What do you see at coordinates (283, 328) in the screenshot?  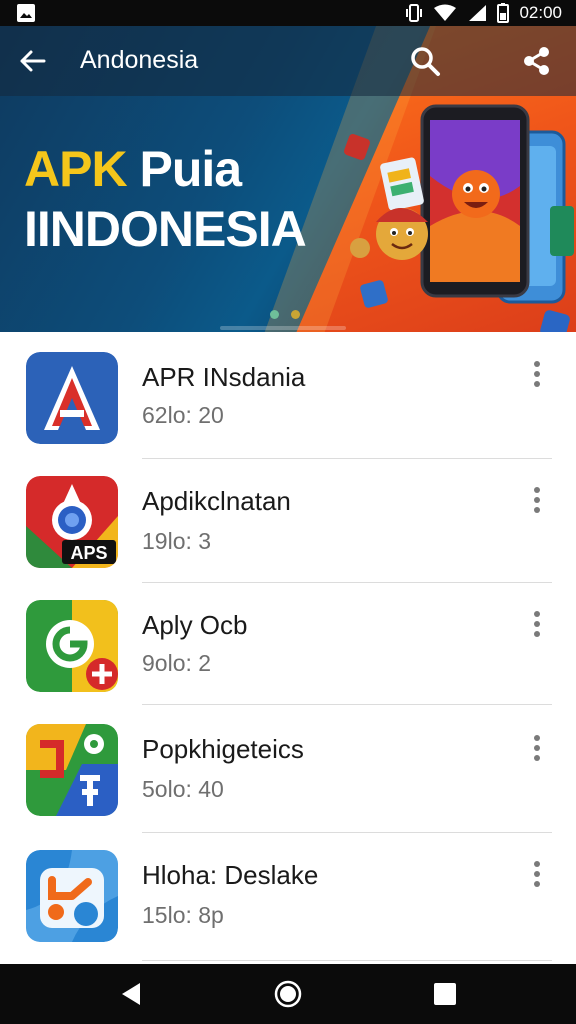 I see `banner-scroll-indicator` at bounding box center [283, 328].